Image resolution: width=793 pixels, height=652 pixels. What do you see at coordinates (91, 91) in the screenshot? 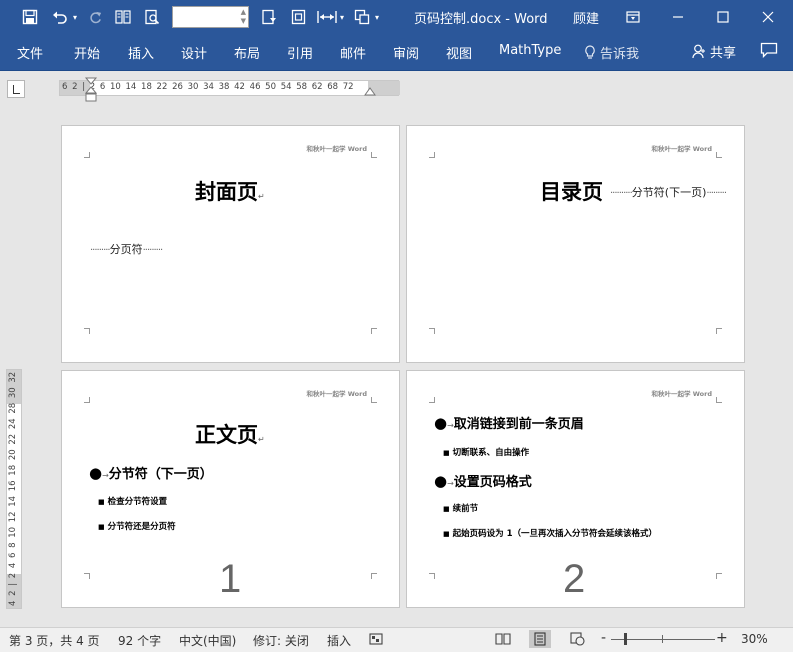
I see `indent-marker-icon` at bounding box center [91, 91].